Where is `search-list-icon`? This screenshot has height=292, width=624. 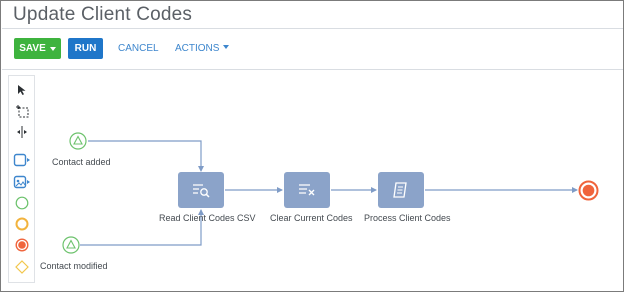 search-list-icon is located at coordinates (201, 191).